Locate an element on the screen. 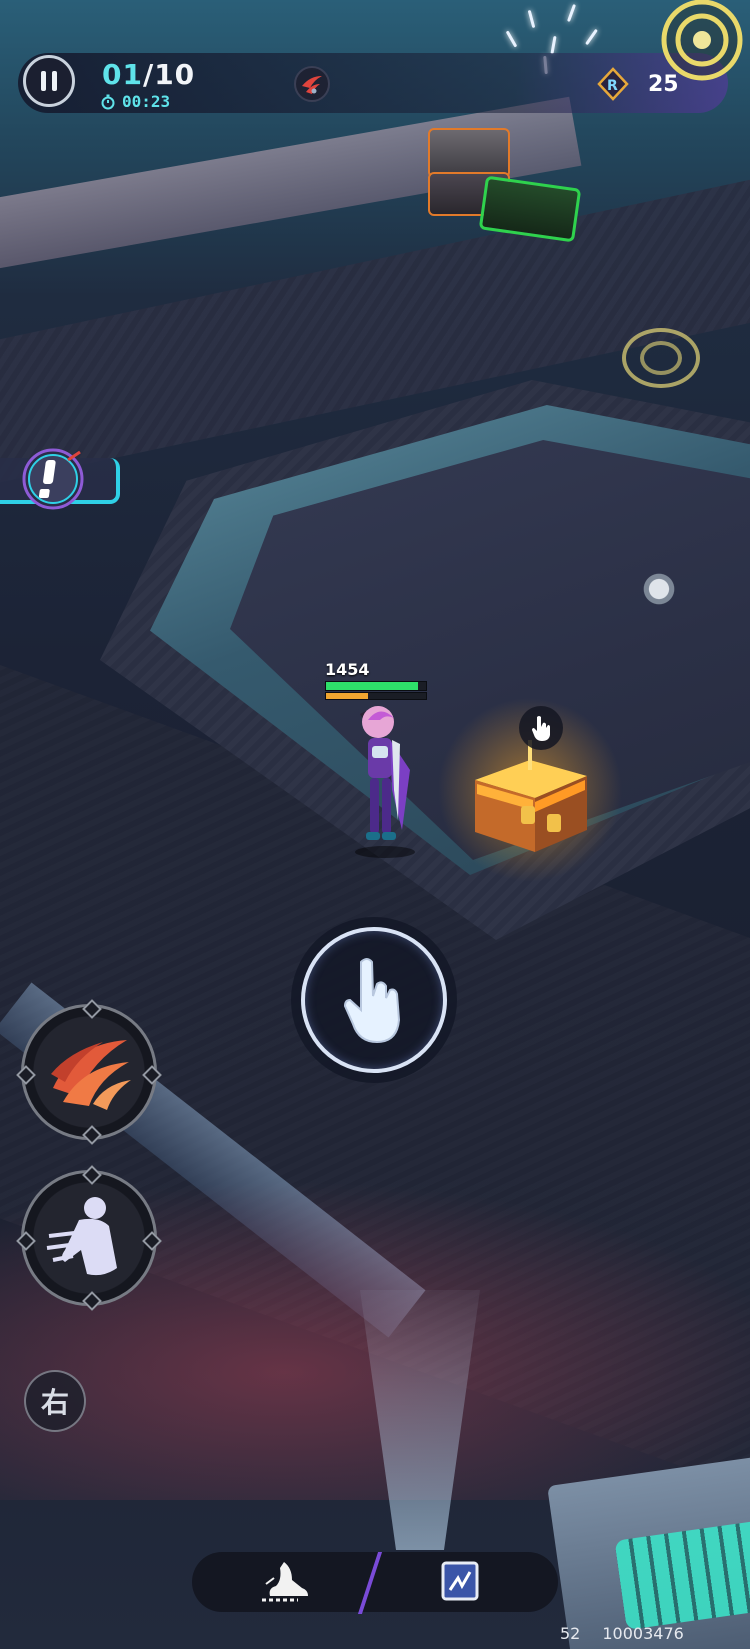 This screenshot has width=750, height=1649. stage-timer: 00:23 is located at coordinates (135, 101).